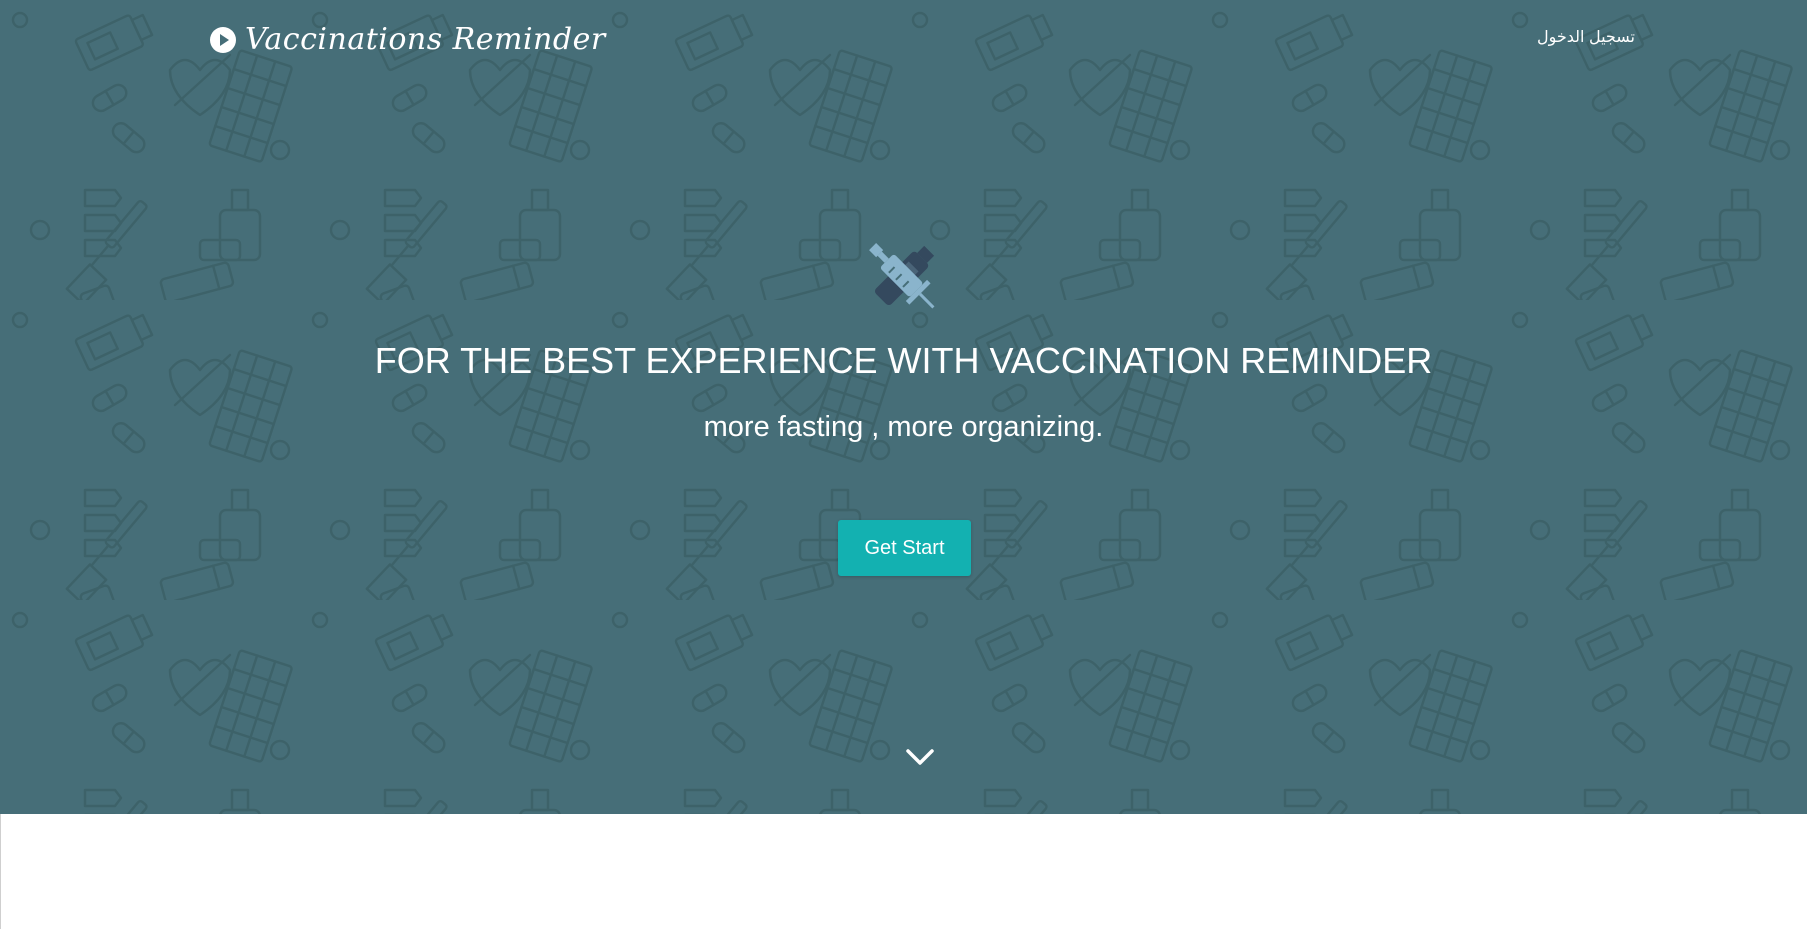 This screenshot has height=929, width=1807. I want to click on play-circle-icon, so click(223, 39).